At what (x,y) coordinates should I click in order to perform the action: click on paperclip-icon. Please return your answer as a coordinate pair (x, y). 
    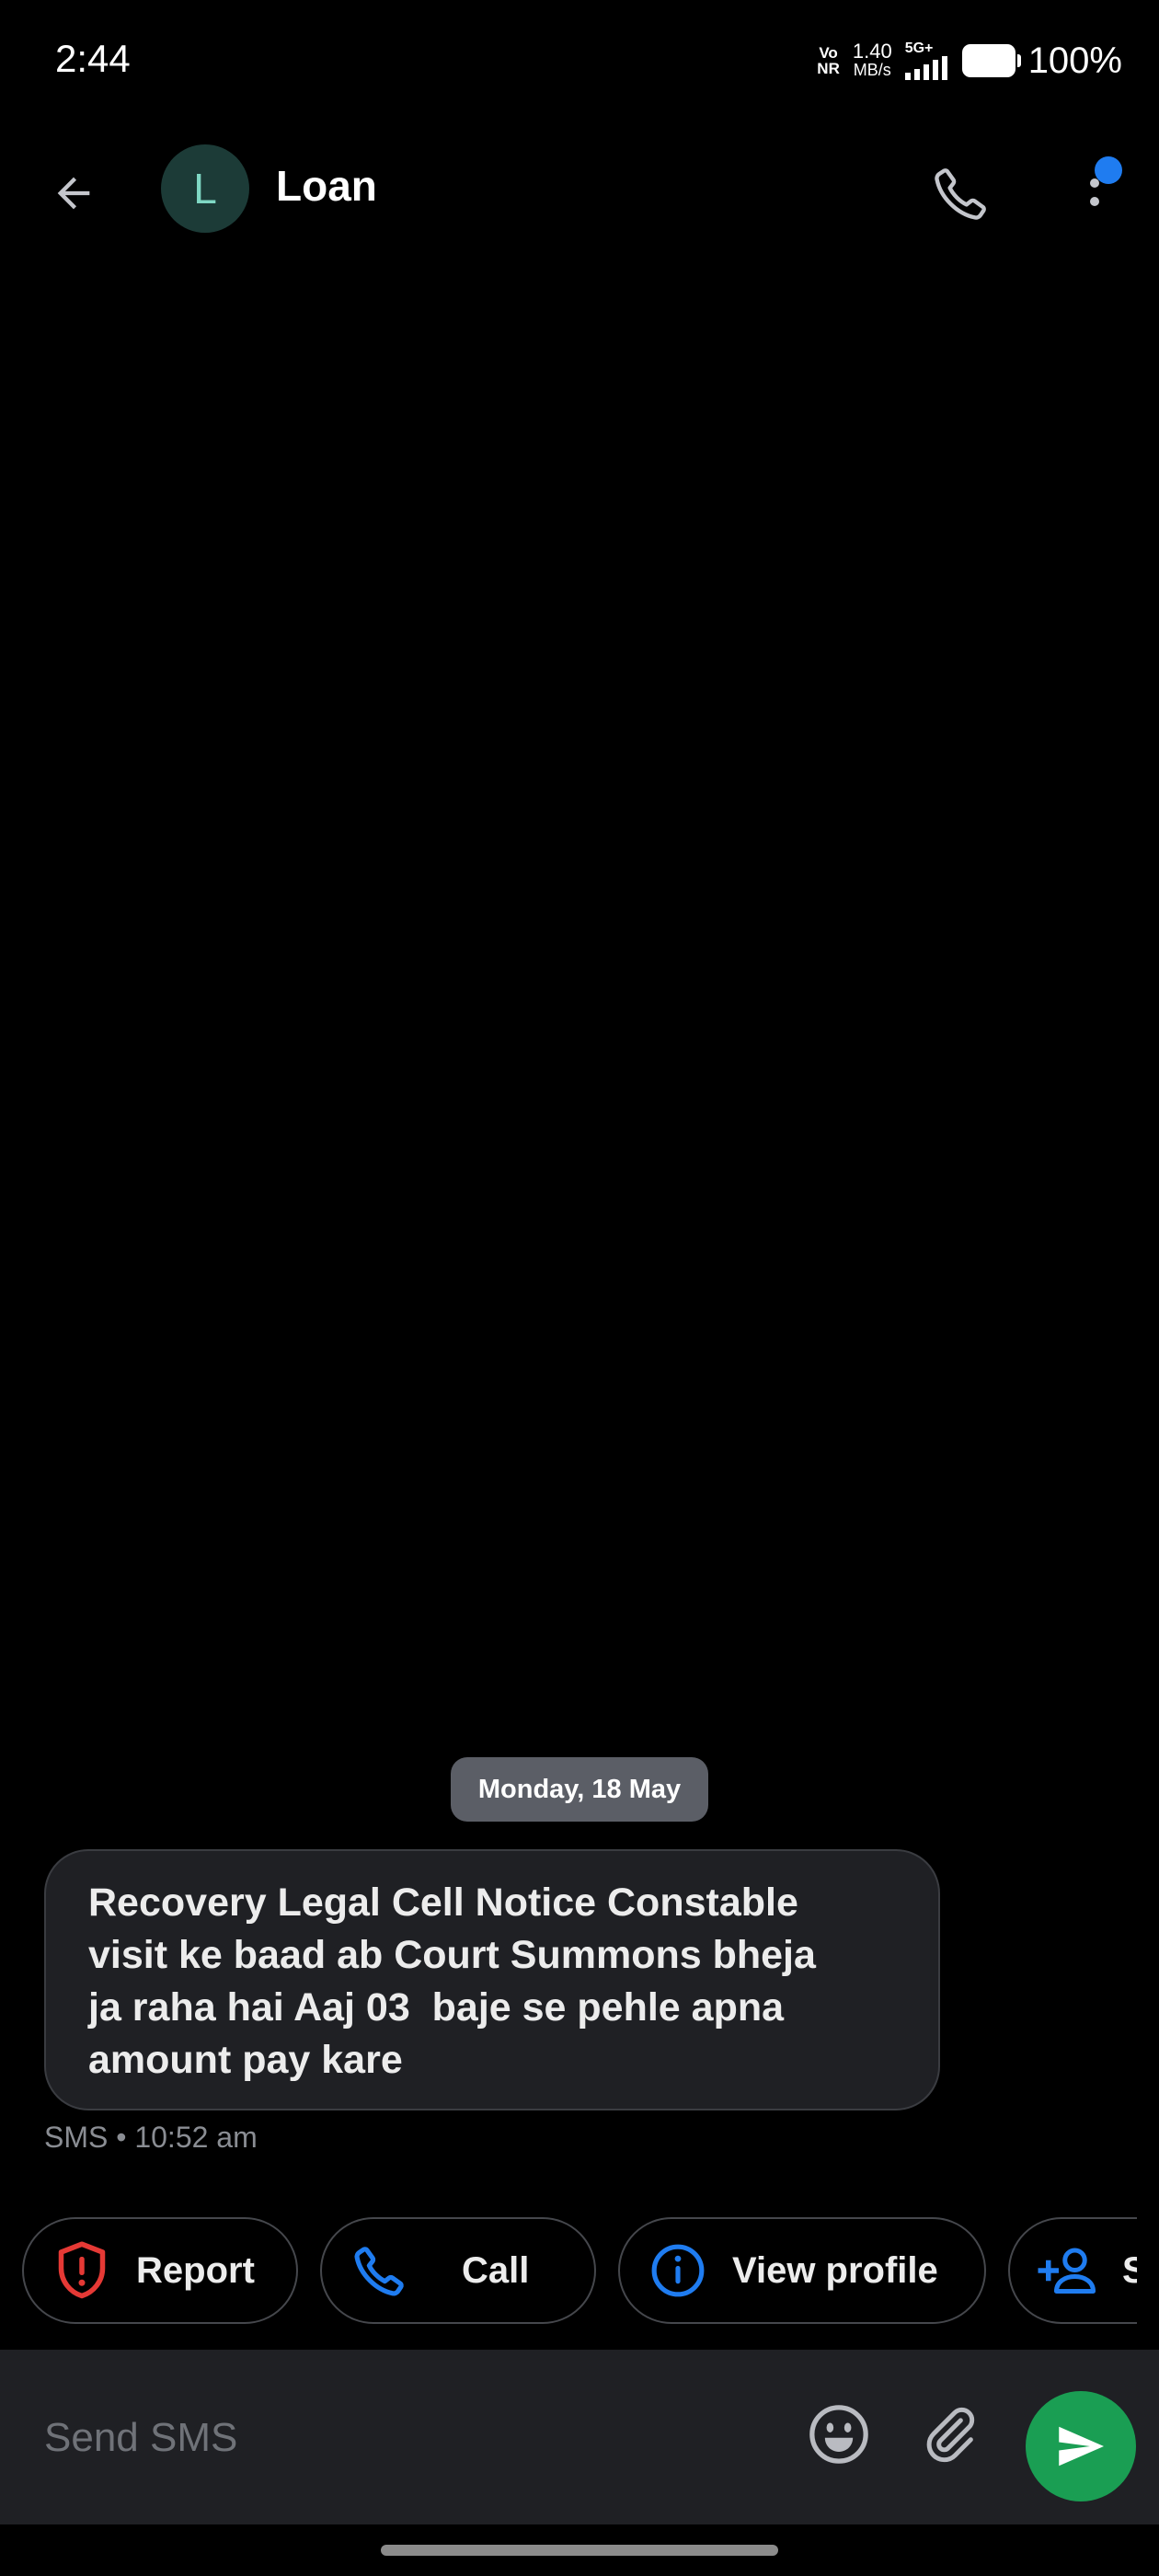
    Looking at the image, I should click on (950, 2435).